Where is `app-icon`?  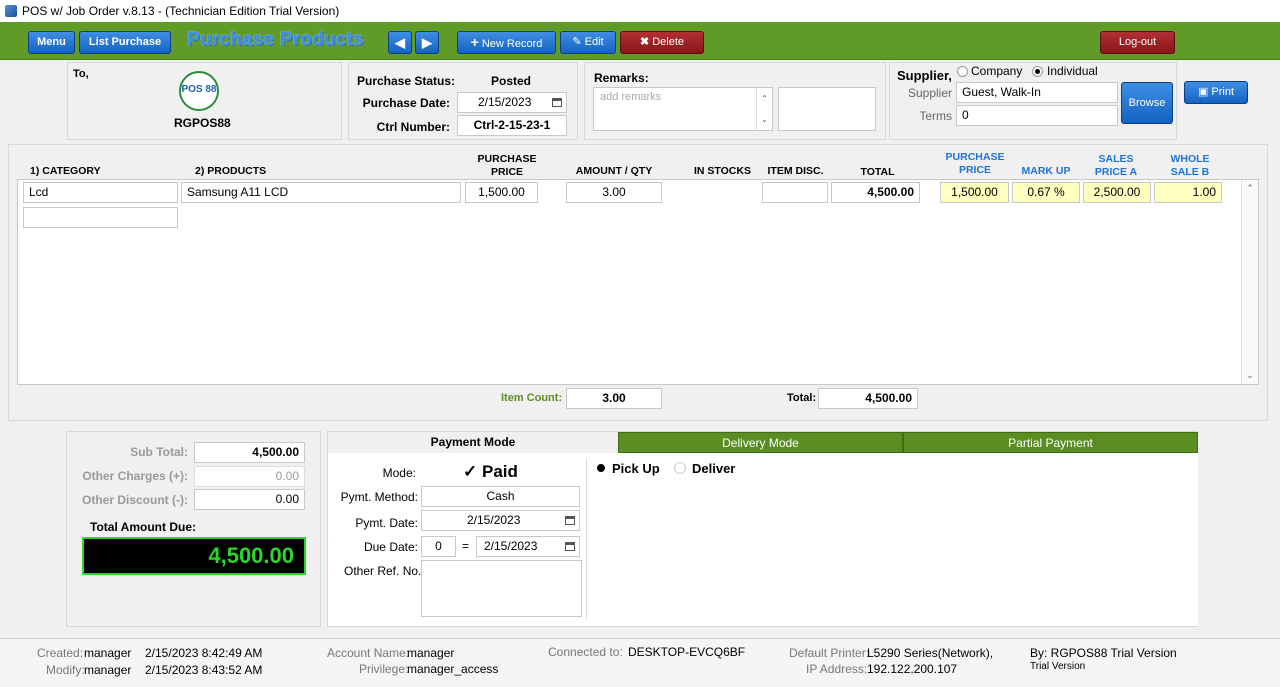
app-icon is located at coordinates (11, 11).